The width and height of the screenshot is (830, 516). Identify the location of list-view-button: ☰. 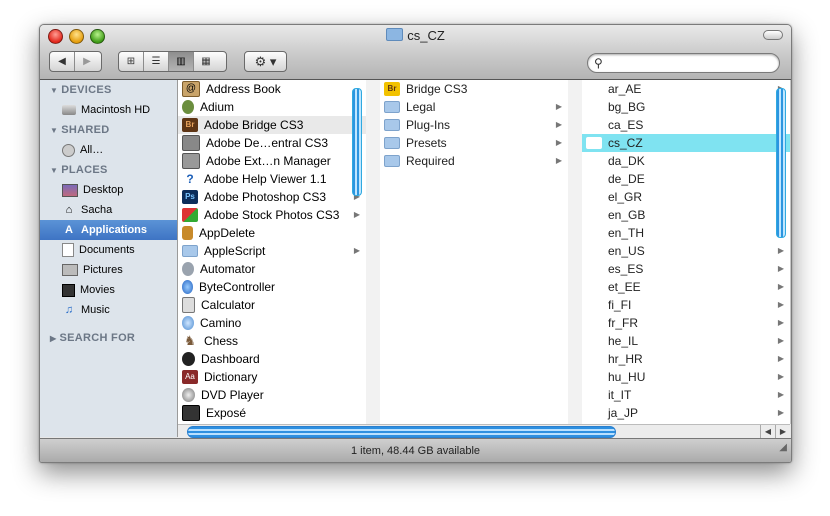
(156, 61).